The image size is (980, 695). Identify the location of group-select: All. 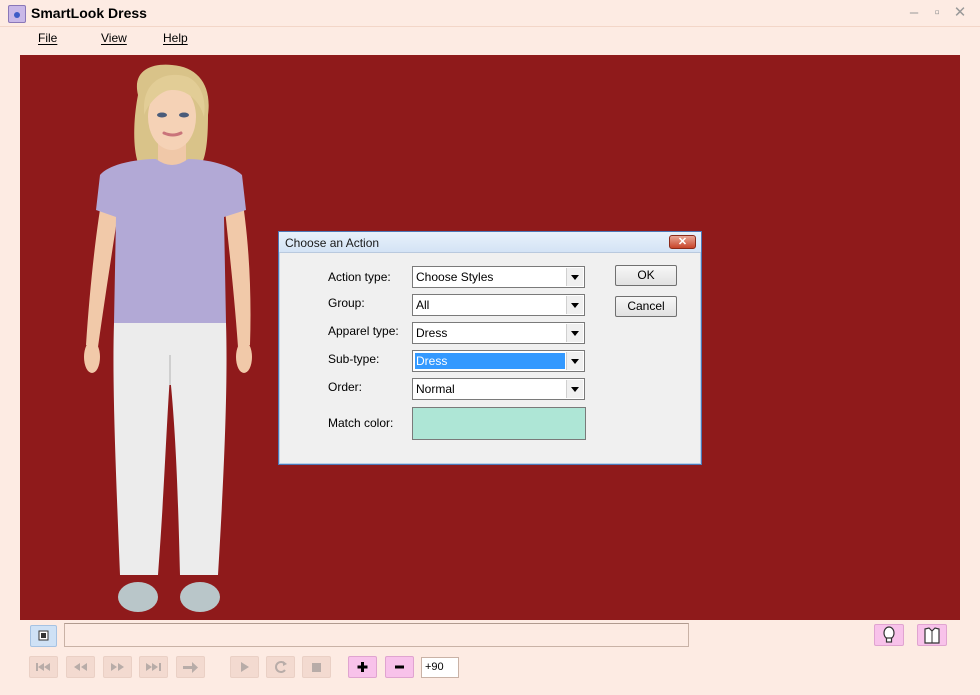
(498, 305).